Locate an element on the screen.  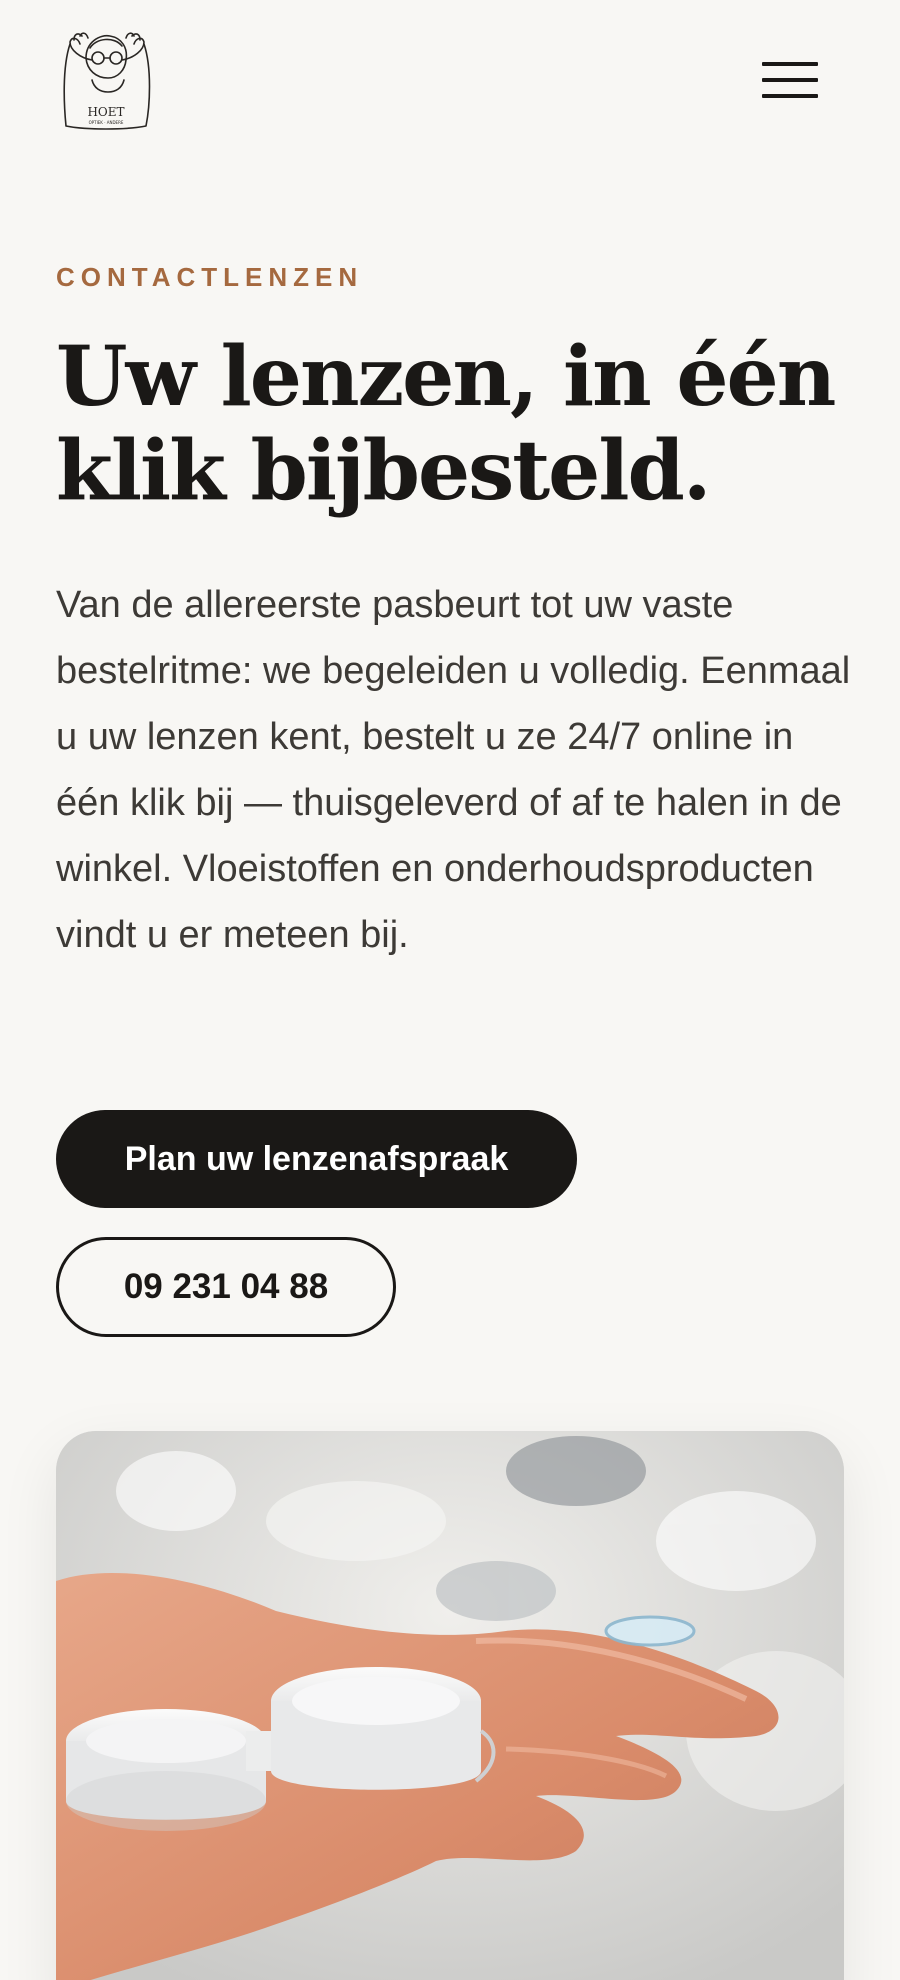
svg-text: HOET is located at coordinates (105, 112).